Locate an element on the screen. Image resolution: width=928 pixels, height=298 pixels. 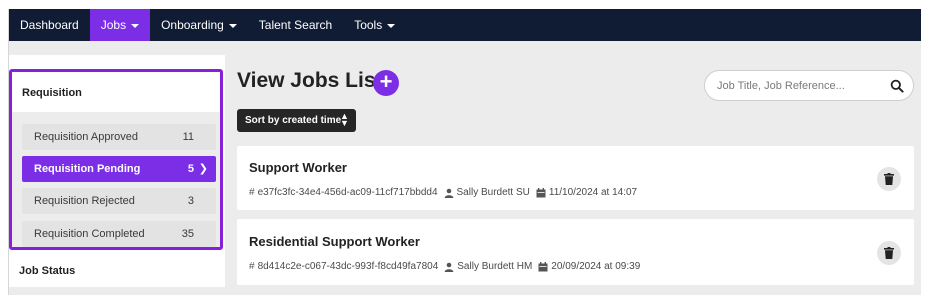
job-status-title: Job Status is located at coordinates (47, 271).